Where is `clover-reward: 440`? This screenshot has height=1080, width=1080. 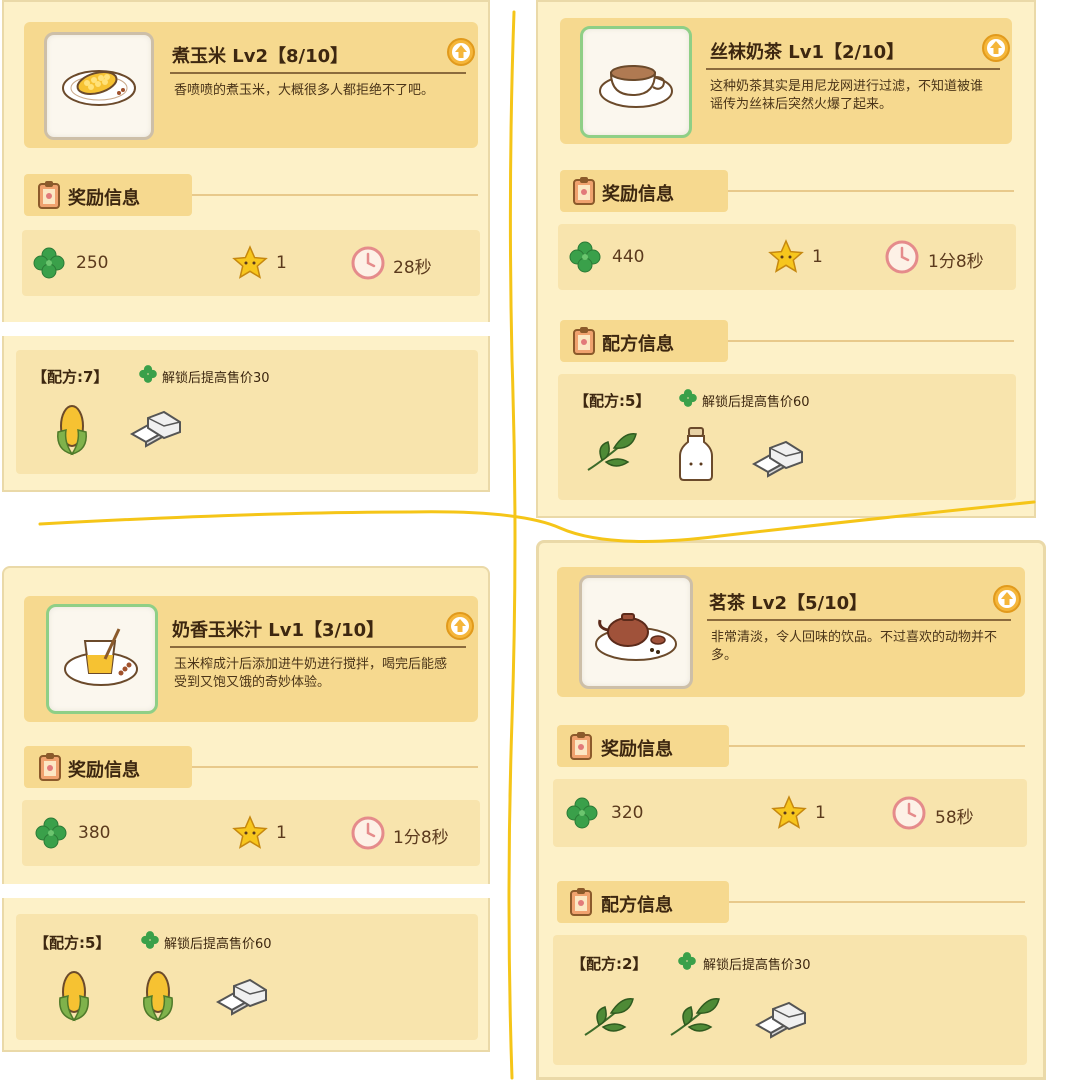 clover-reward: 440 is located at coordinates (628, 257).